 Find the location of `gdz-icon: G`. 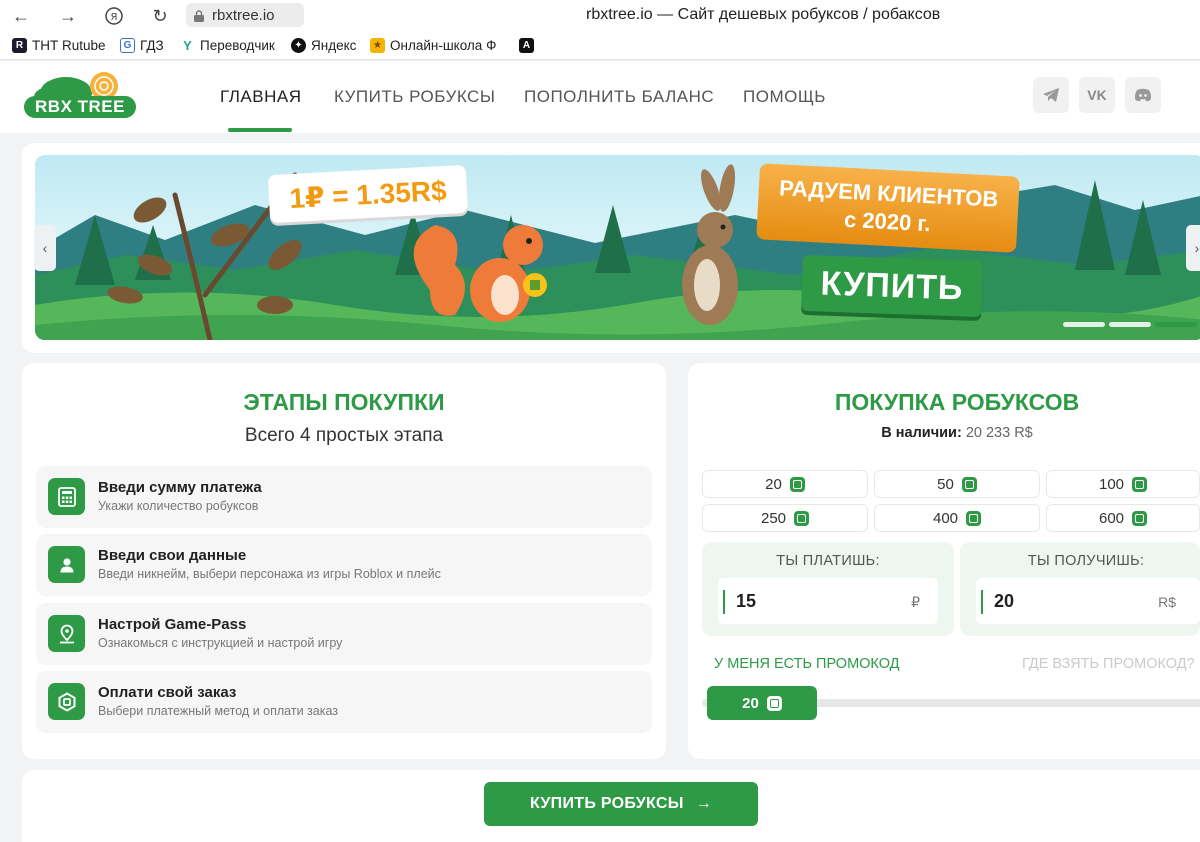

gdz-icon: G is located at coordinates (127, 45).